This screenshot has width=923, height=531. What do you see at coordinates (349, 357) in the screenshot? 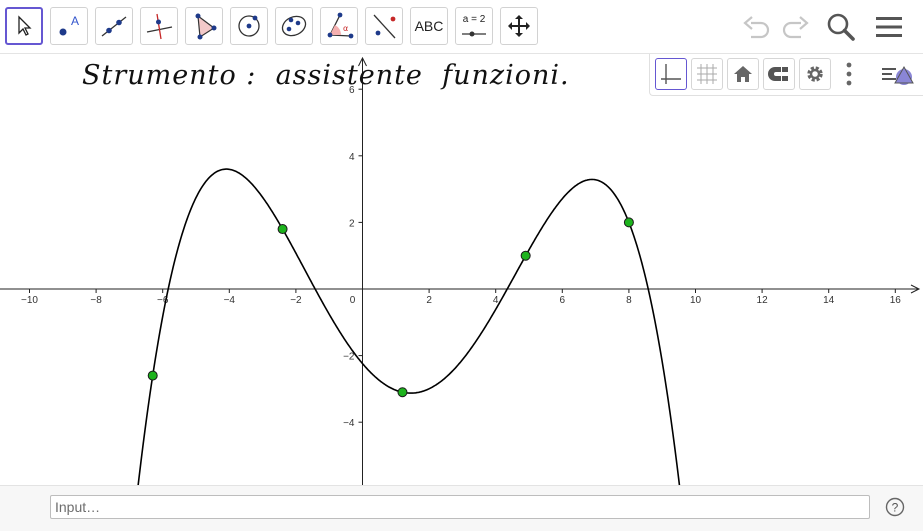
I see `y-tick-label: −2` at bounding box center [349, 357].